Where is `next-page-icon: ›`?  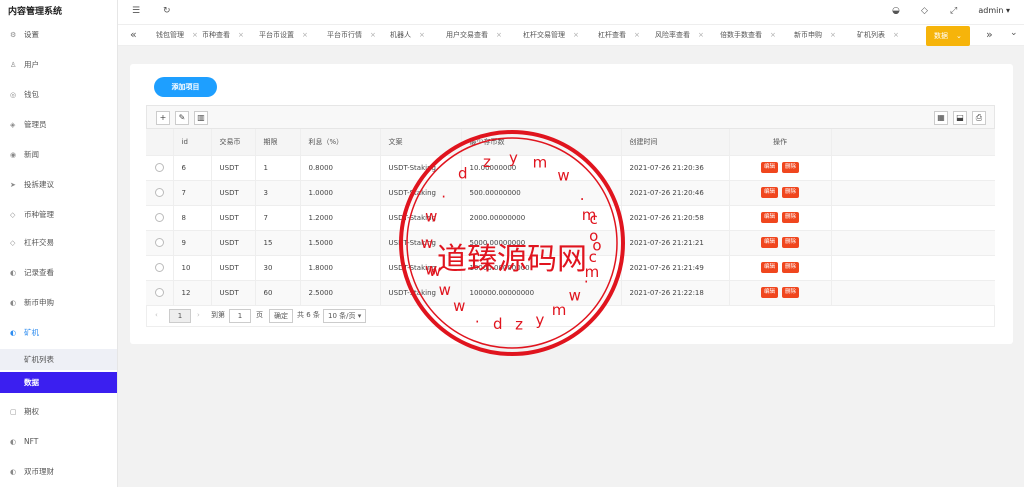 next-page-icon: › is located at coordinates (198, 316).